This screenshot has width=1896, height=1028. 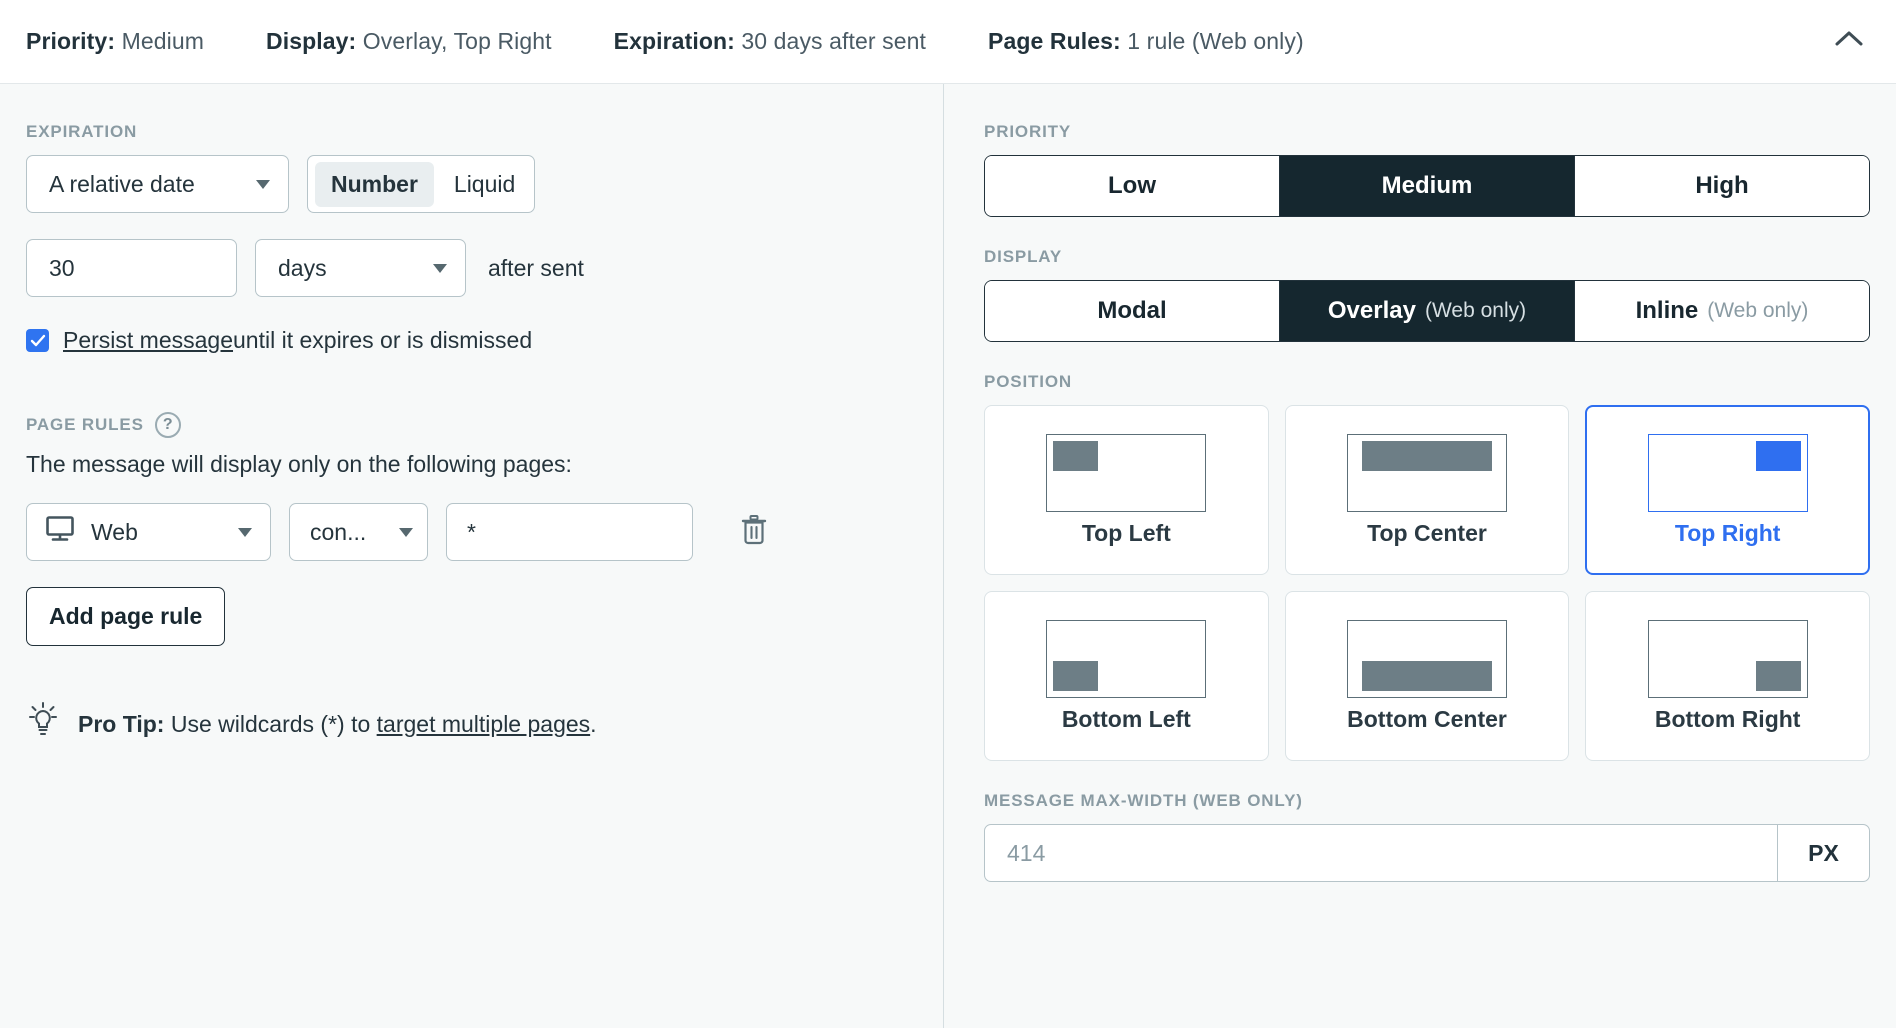 What do you see at coordinates (1028, 131) in the screenshot?
I see `priority-label-text: PRIORITY` at bounding box center [1028, 131].